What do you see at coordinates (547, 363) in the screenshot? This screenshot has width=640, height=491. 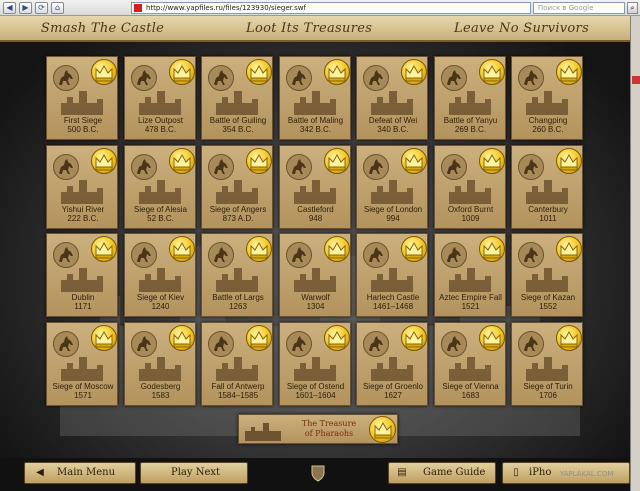 I see `level-card: Siege of Turin 1706` at bounding box center [547, 363].